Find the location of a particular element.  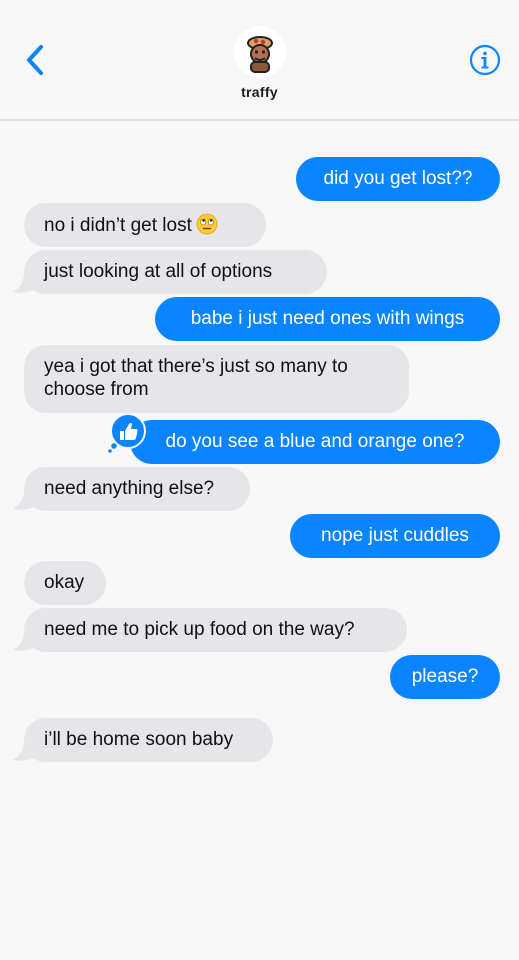

info-circle-icon is located at coordinates (485, 60).